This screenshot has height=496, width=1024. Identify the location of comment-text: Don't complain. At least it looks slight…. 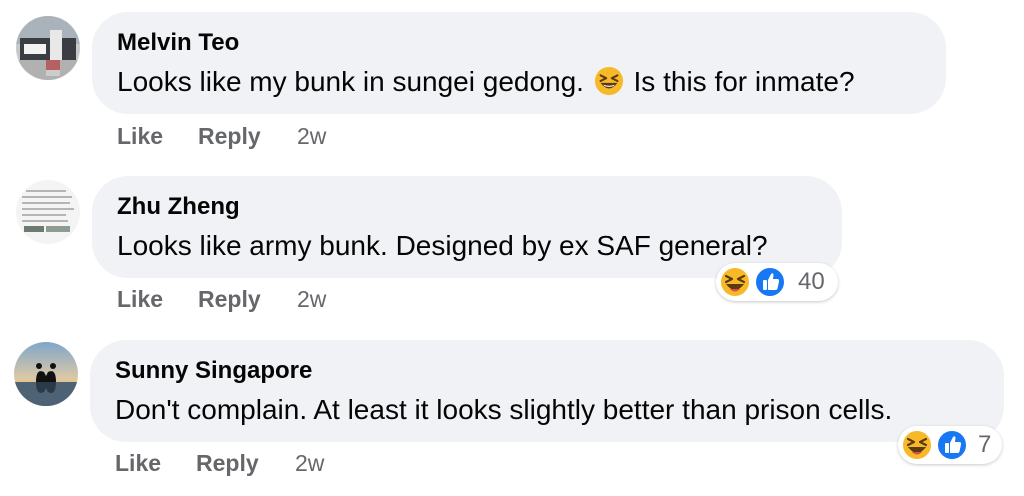
(504, 409).